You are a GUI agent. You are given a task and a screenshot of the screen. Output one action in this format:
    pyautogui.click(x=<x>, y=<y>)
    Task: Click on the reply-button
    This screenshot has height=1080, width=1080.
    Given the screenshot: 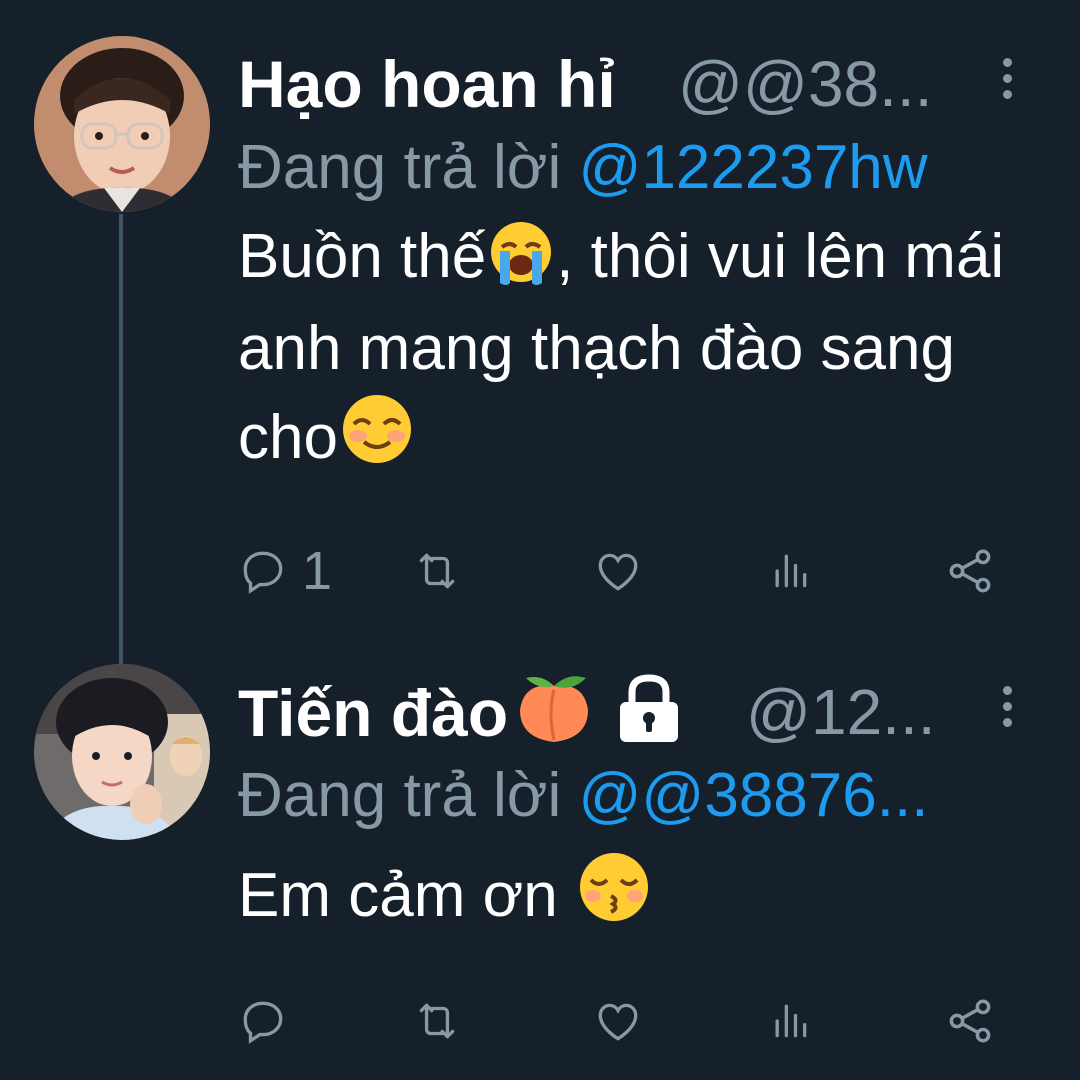 What is the action you would take?
    pyautogui.click(x=270, y=1021)
    